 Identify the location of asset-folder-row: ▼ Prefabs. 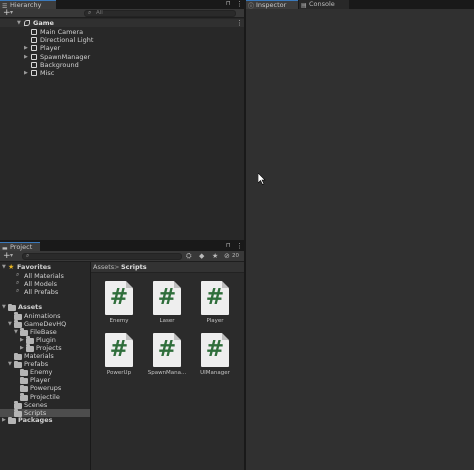
(45, 364).